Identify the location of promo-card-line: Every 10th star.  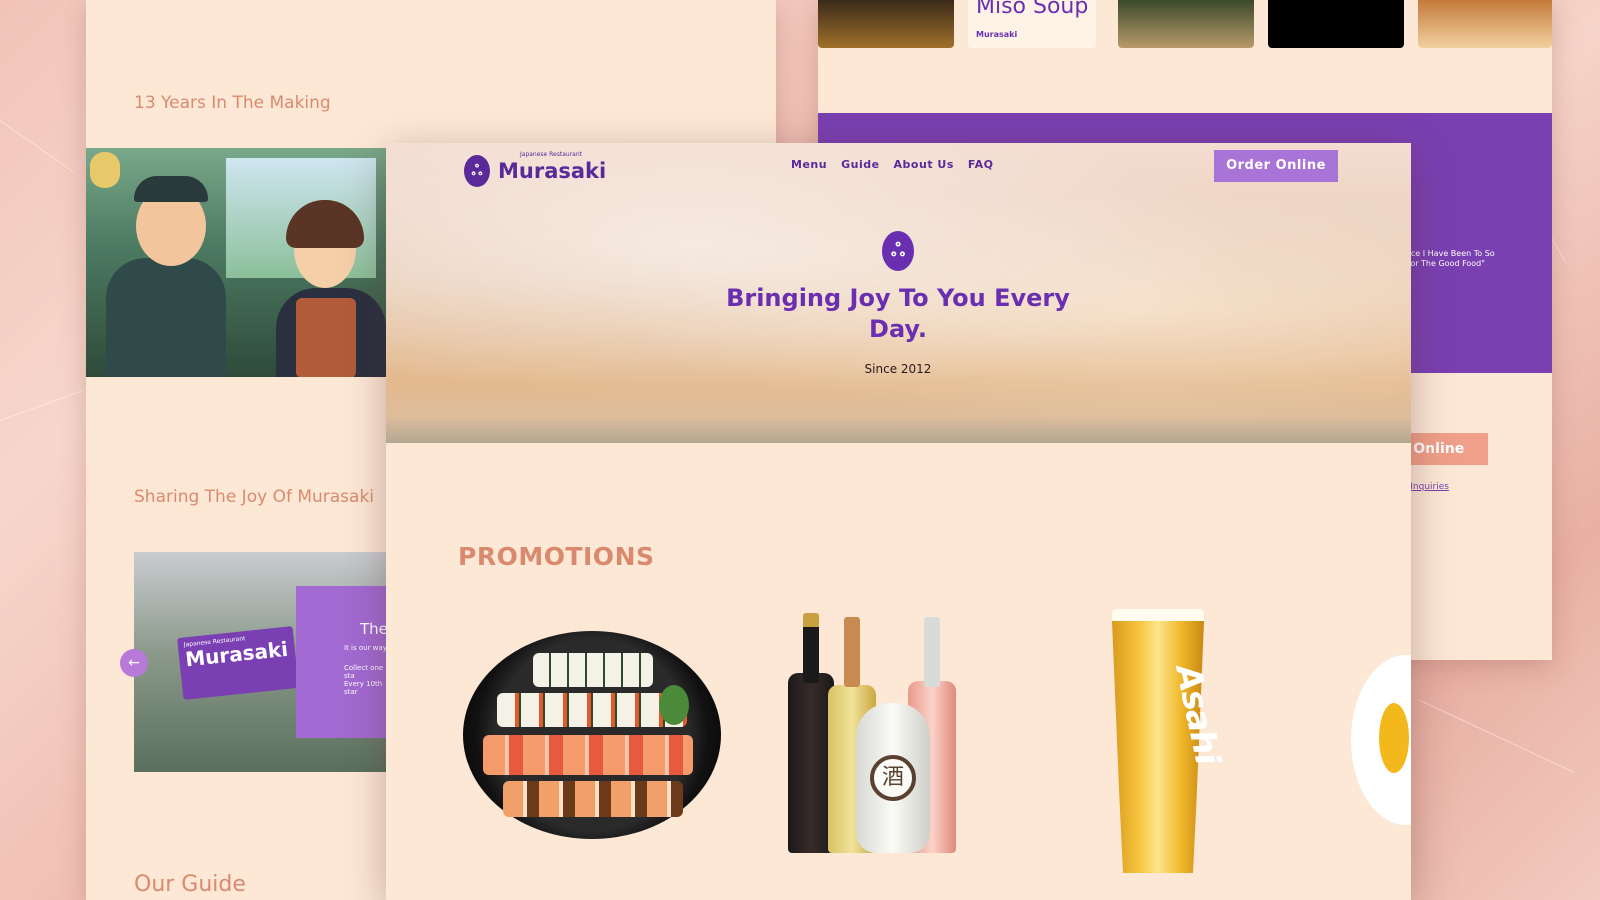
(363, 688).